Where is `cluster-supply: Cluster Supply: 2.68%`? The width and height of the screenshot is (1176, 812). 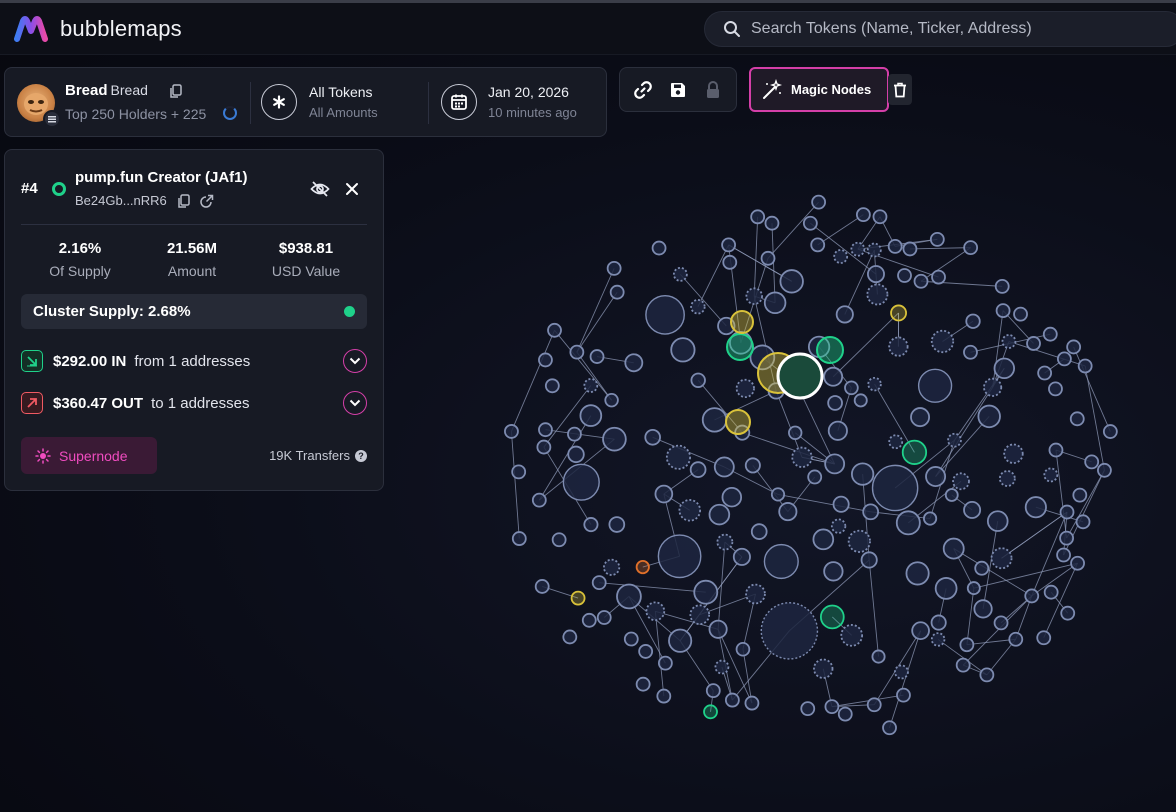
cluster-supply: Cluster Supply: 2.68% is located at coordinates (194, 311).